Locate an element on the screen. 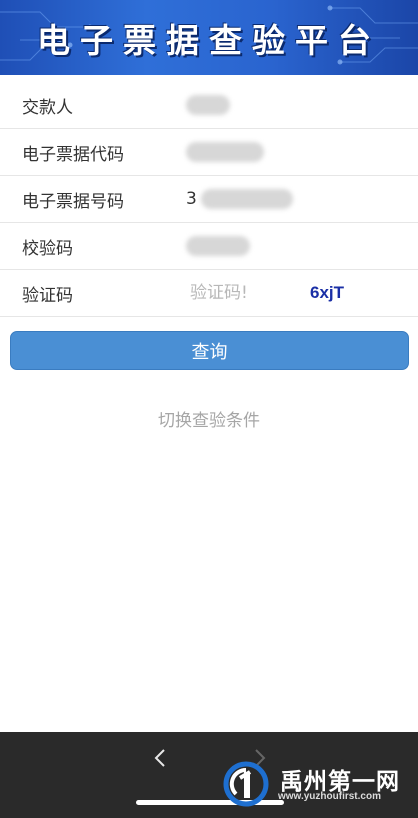 The image size is (418, 818). switch-condition-link: 切换查验条件 is located at coordinates (209, 418).